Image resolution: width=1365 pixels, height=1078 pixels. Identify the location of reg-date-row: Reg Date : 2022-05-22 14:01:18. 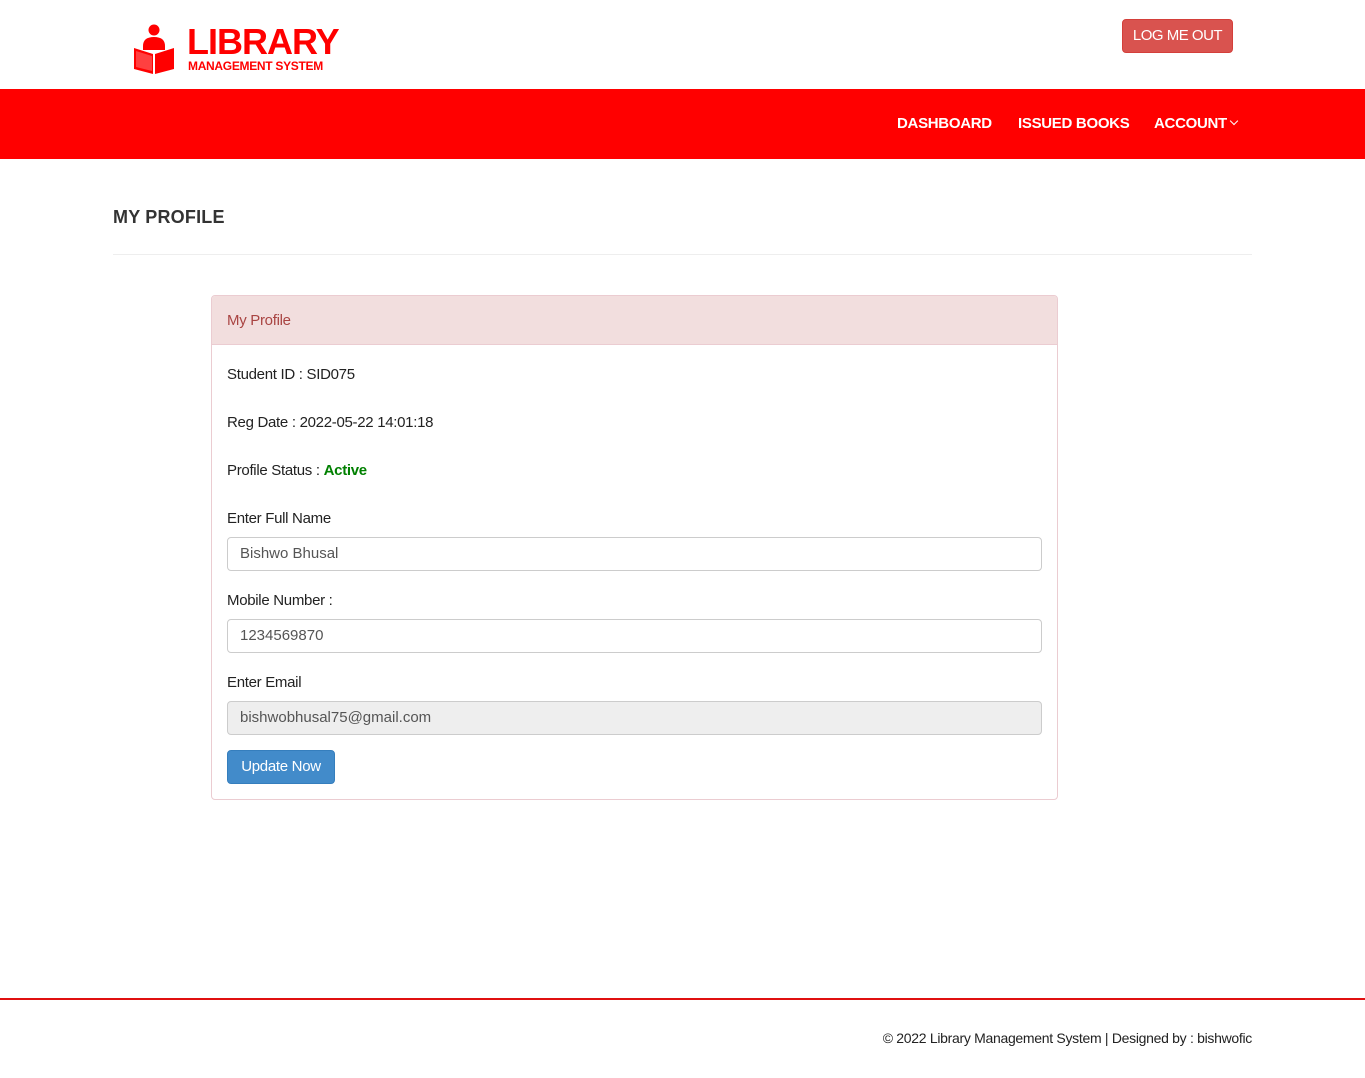
(330, 422).